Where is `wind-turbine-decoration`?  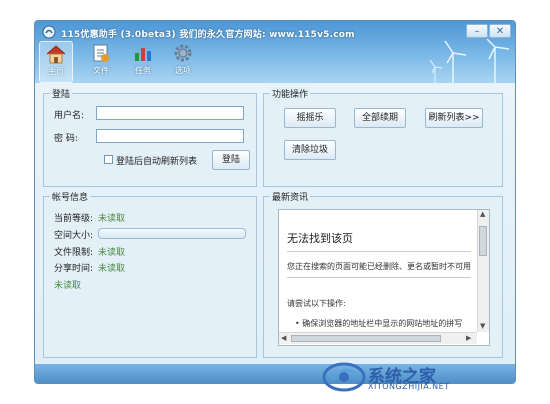 wind-turbine-decoration is located at coordinates (469, 61).